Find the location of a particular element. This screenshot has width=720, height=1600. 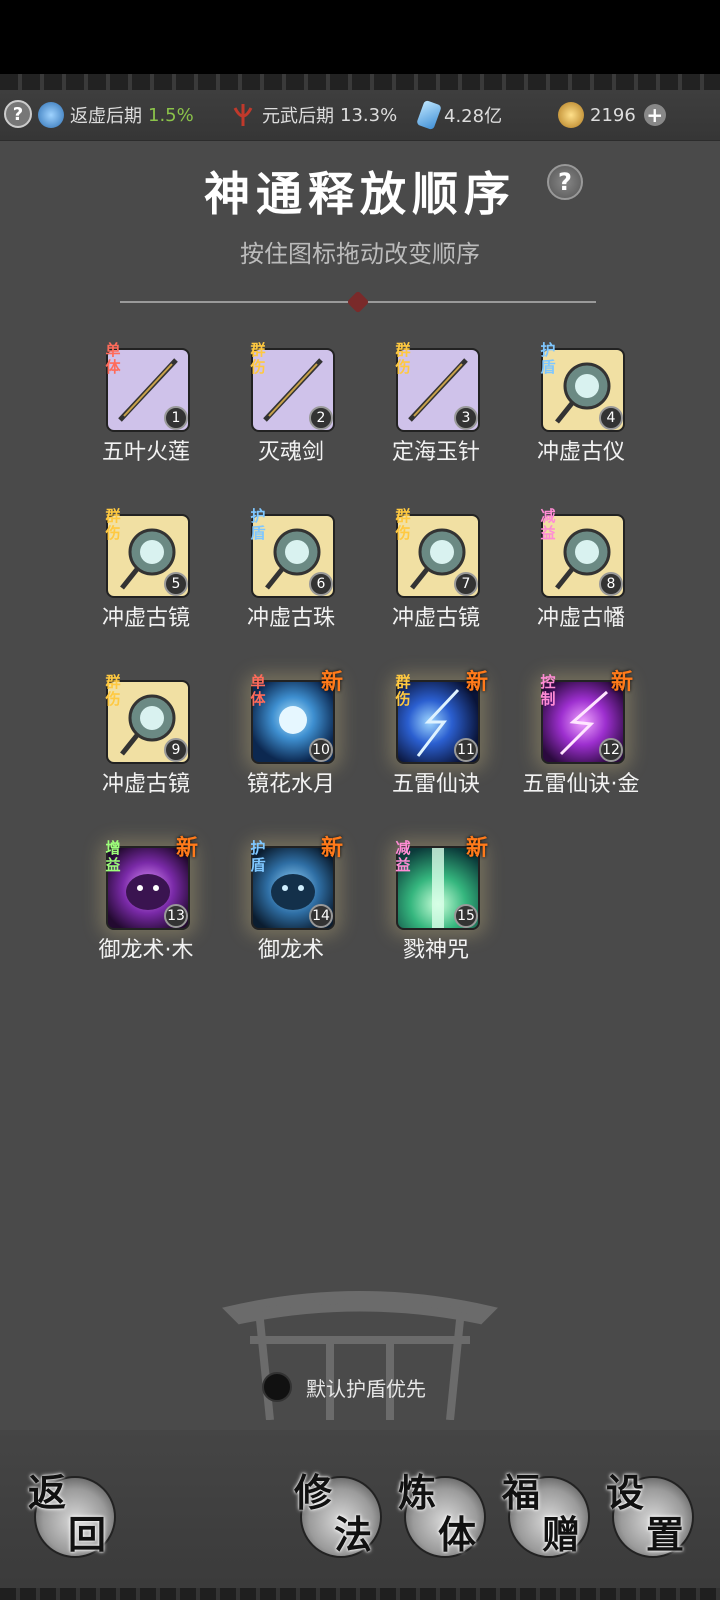

cloud-border is located at coordinates (360, 82).